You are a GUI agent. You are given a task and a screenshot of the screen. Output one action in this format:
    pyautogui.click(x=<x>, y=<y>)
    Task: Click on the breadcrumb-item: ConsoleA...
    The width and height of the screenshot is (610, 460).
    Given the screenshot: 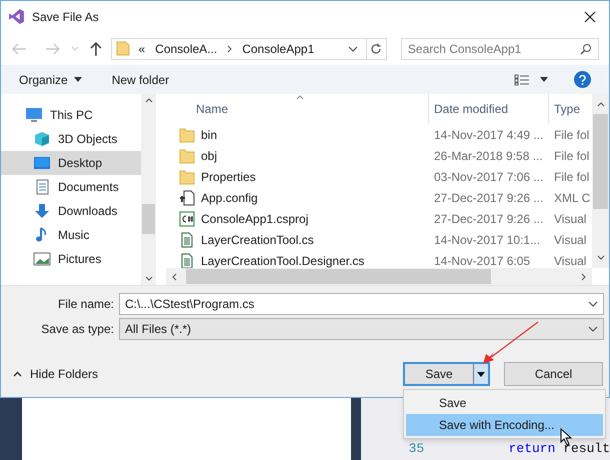 What is the action you would take?
    pyautogui.click(x=186, y=49)
    